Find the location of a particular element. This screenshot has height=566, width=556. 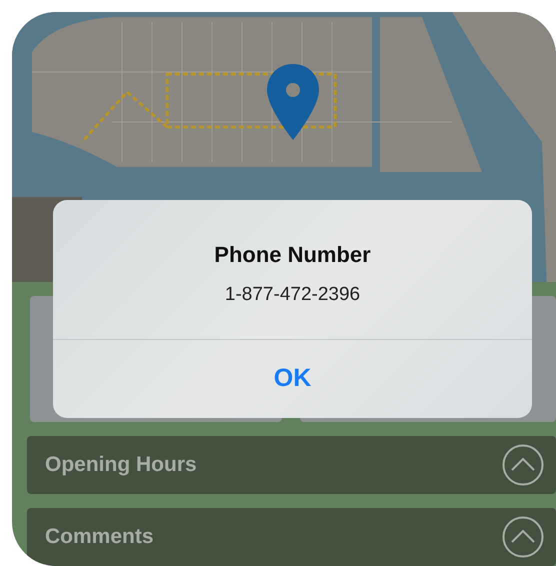

alert-title: Phone Number is located at coordinates (292, 254).